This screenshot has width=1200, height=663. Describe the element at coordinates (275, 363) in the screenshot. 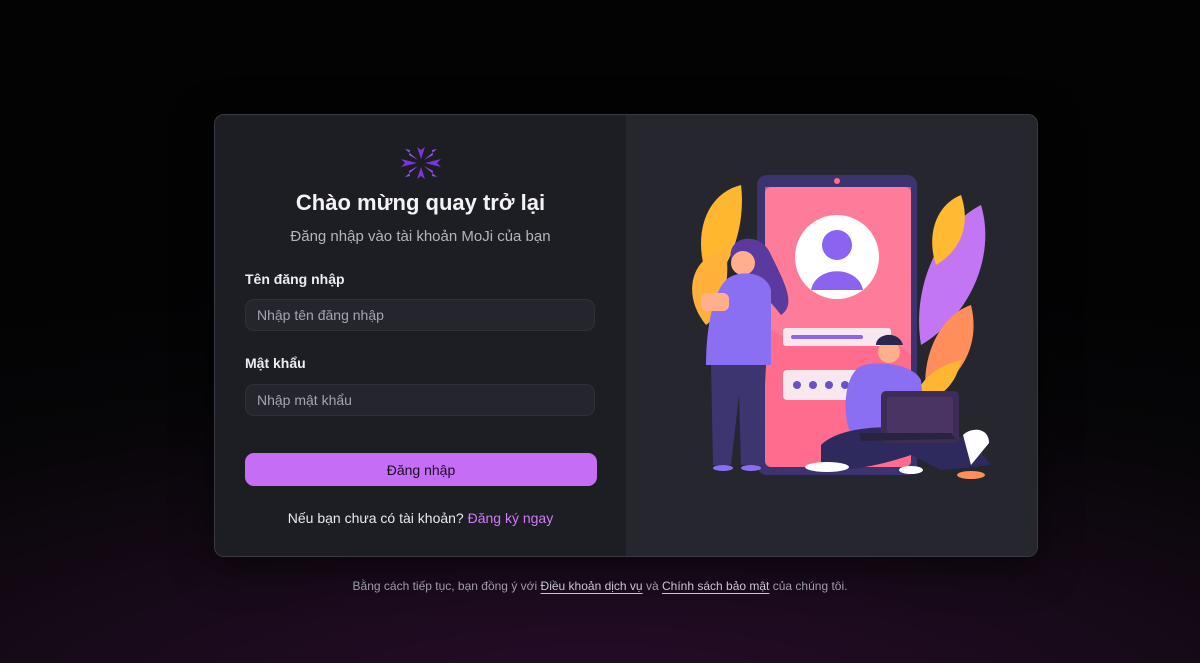

I see `password-label: Mật khẩu` at that location.